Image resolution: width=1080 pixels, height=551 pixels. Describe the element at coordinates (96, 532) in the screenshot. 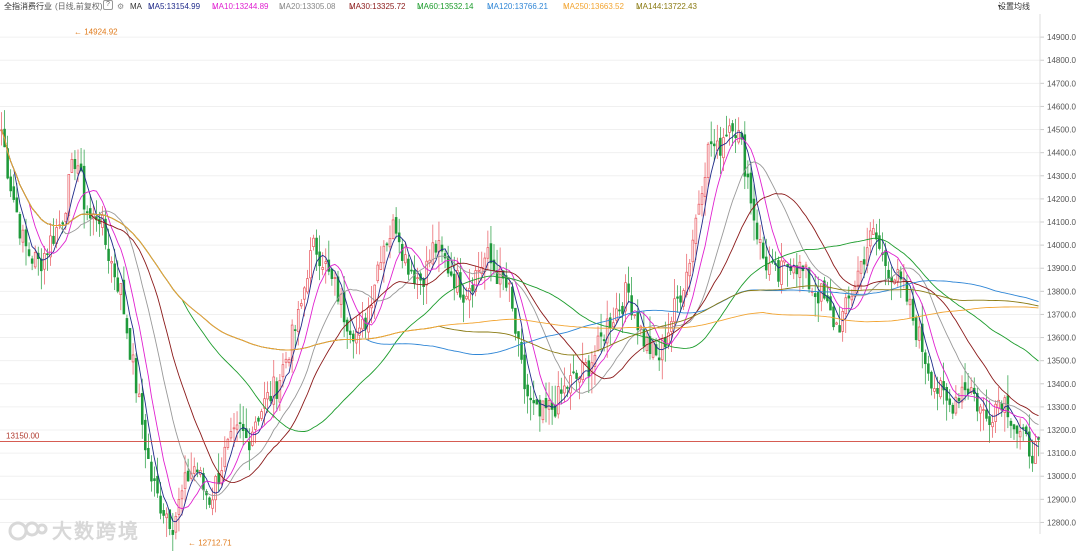

I see `watermark-text: 大数跨境` at that location.